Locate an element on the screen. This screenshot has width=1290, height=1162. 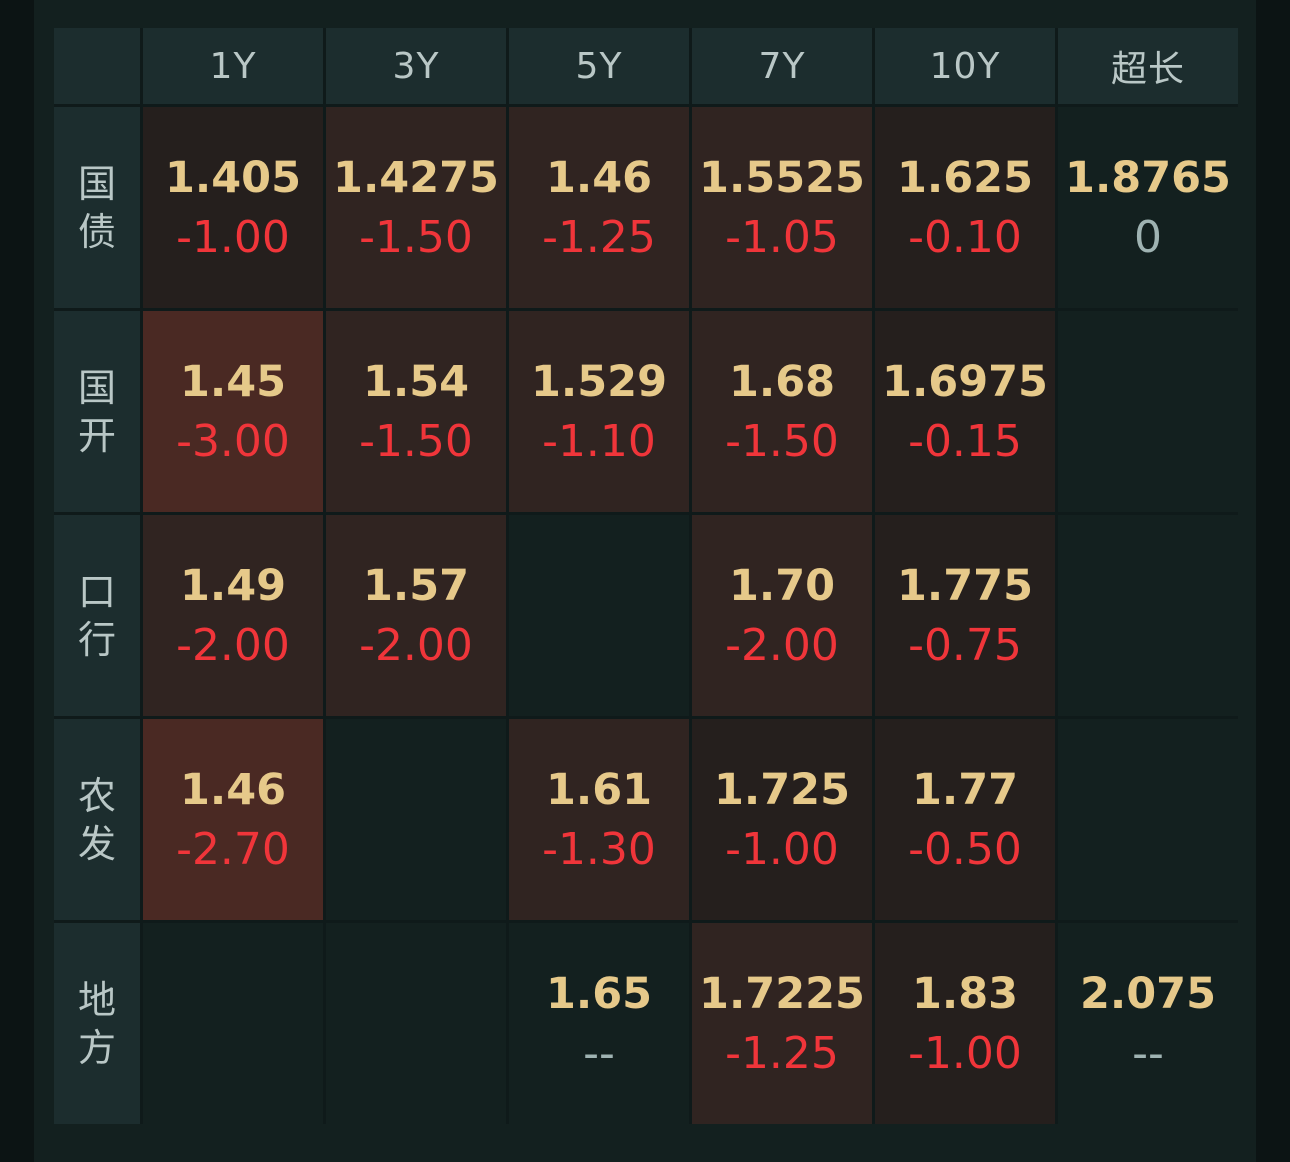
column-header-ultra-long: 超长 is located at coordinates (1148, 66).